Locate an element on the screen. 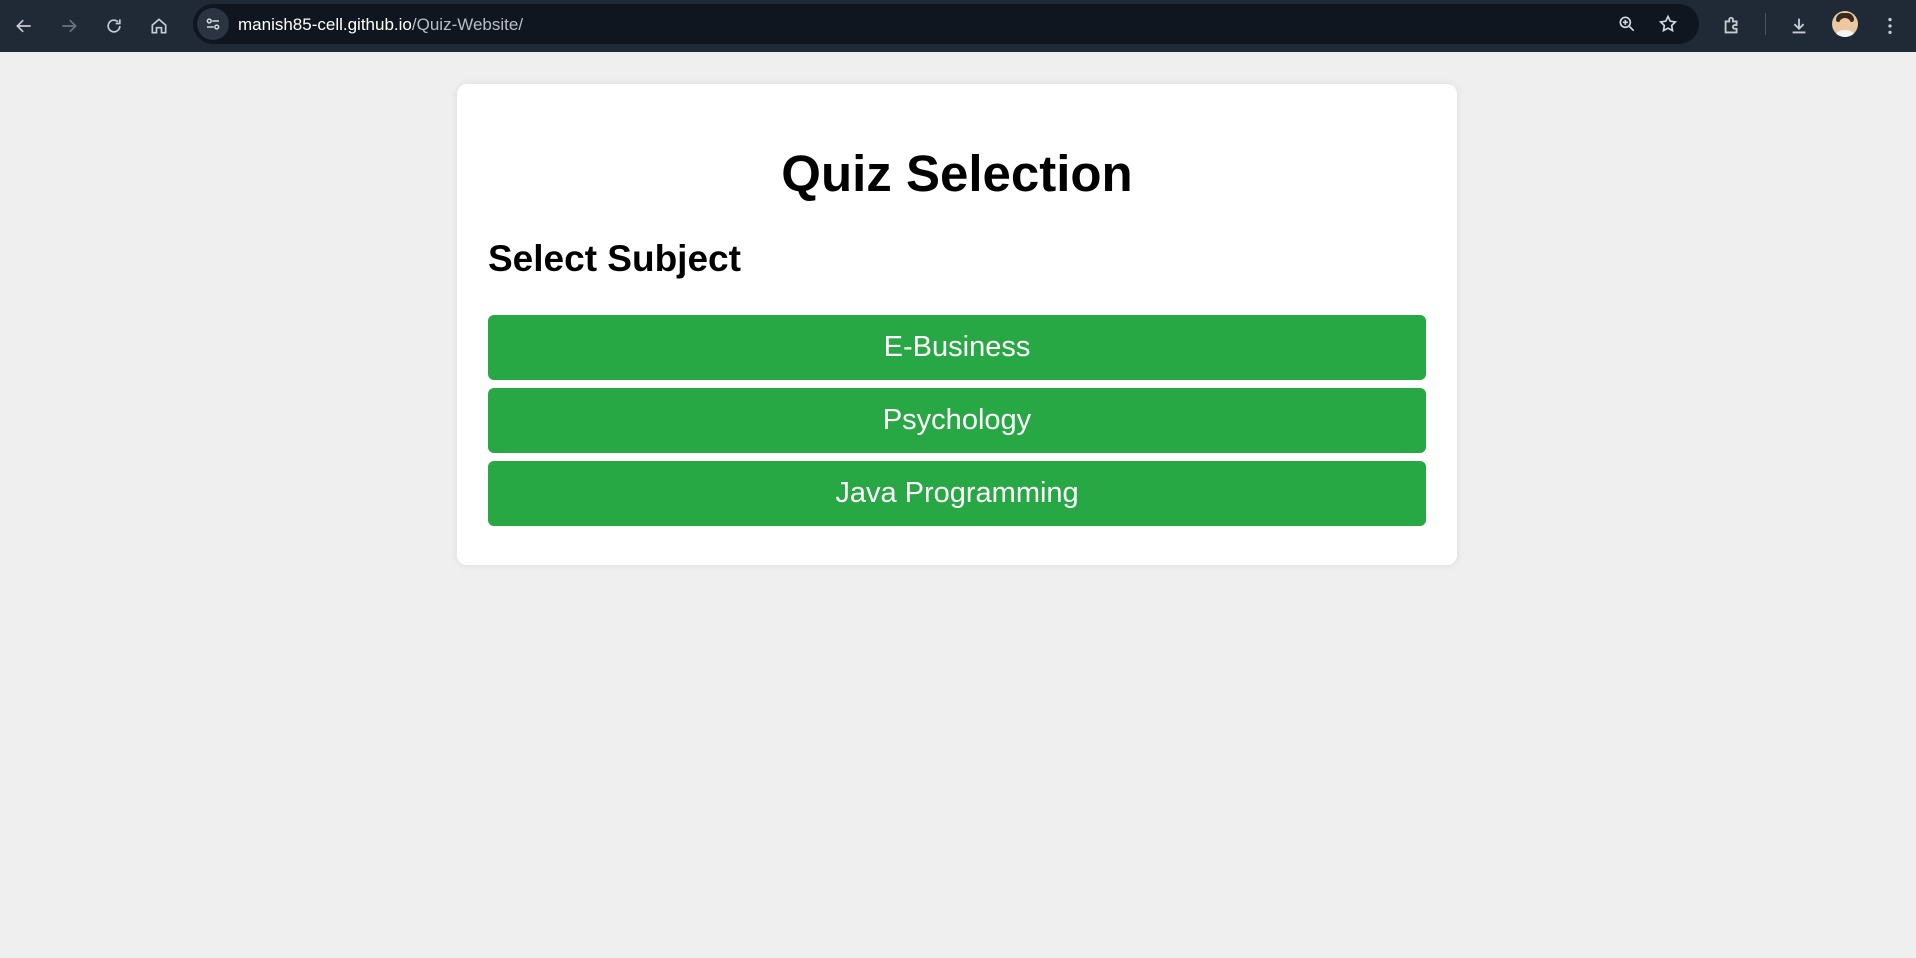 The height and width of the screenshot is (958, 1916). url-text: manish85-cell.github.io/Quiz-Website/ is located at coordinates (380, 25).